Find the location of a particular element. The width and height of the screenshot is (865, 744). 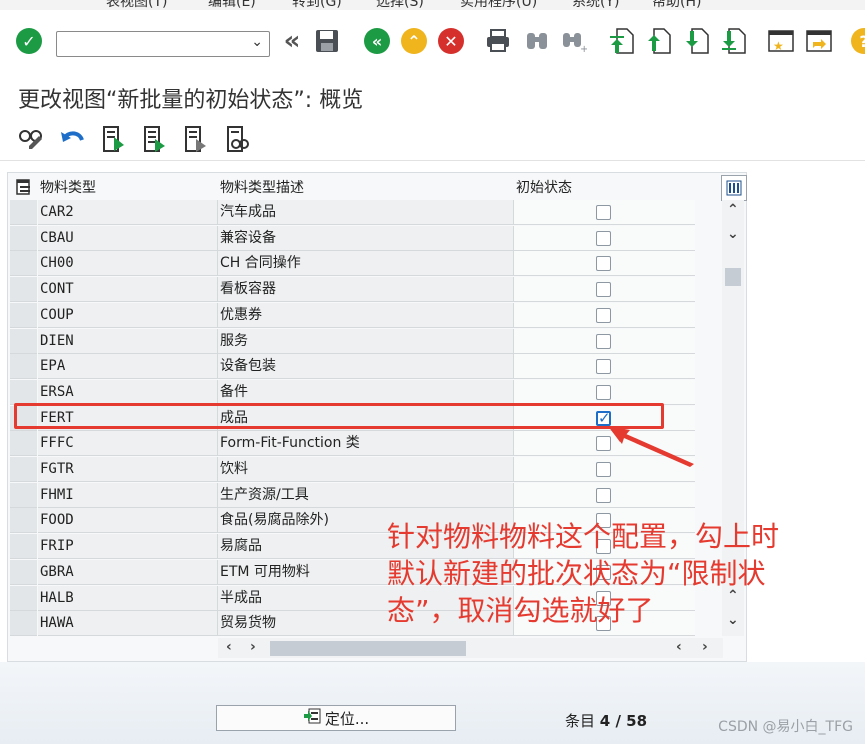

enter-icon: ✓ is located at coordinates (29, 41).